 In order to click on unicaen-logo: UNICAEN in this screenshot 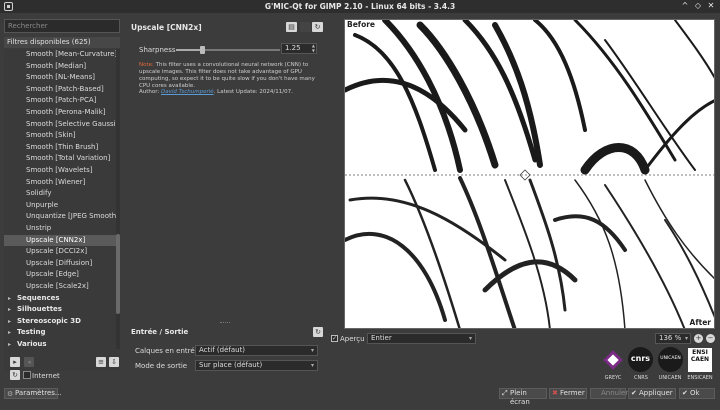, I will do `click(670, 359)`.